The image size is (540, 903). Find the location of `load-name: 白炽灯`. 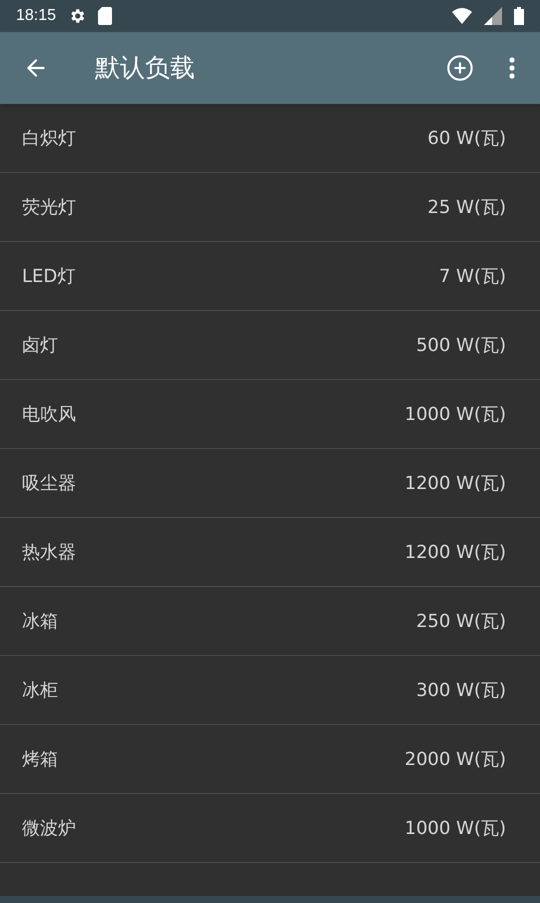

load-name: 白炽灯 is located at coordinates (49, 138).